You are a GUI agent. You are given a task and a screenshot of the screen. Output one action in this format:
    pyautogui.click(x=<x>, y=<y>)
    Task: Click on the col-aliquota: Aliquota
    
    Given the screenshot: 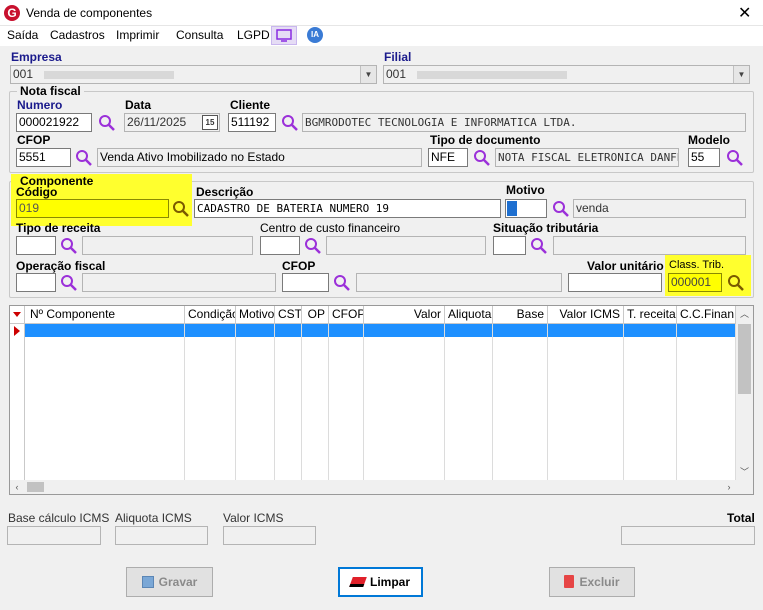 What is the action you would take?
    pyautogui.click(x=469, y=315)
    